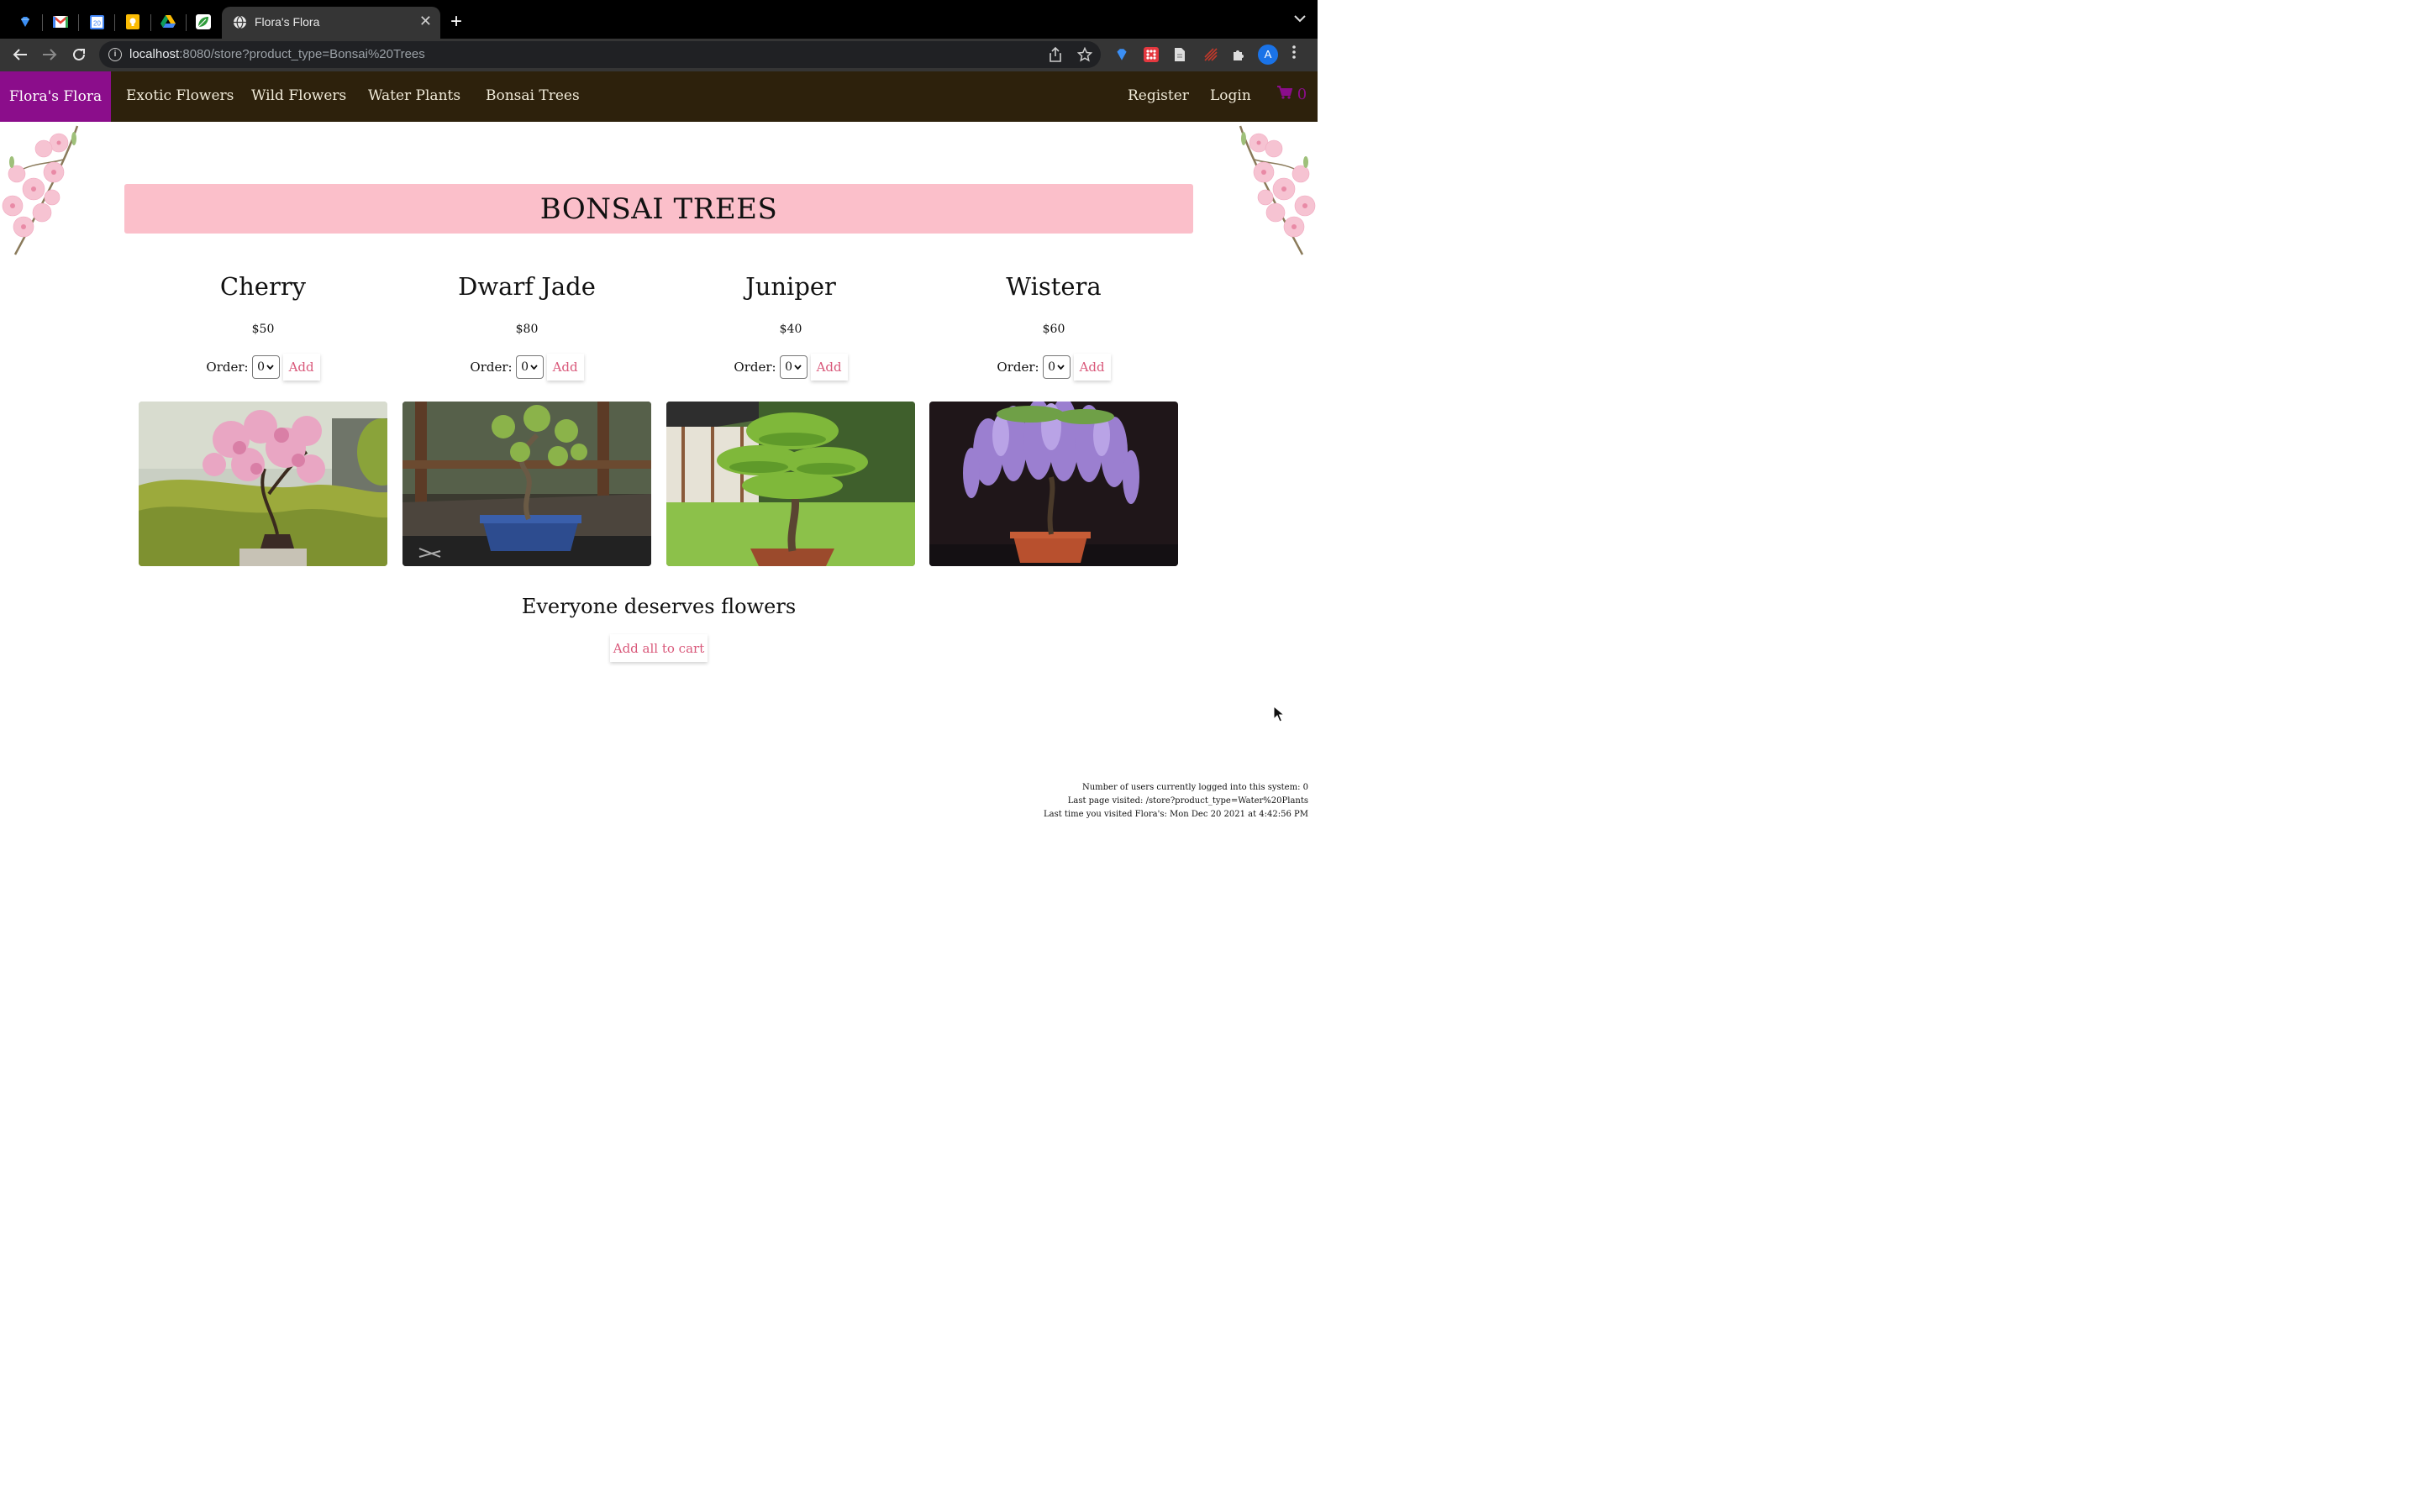 This screenshot has height=1512, width=2420. Describe the element at coordinates (20, 55) in the screenshot. I see `back-icon` at that location.